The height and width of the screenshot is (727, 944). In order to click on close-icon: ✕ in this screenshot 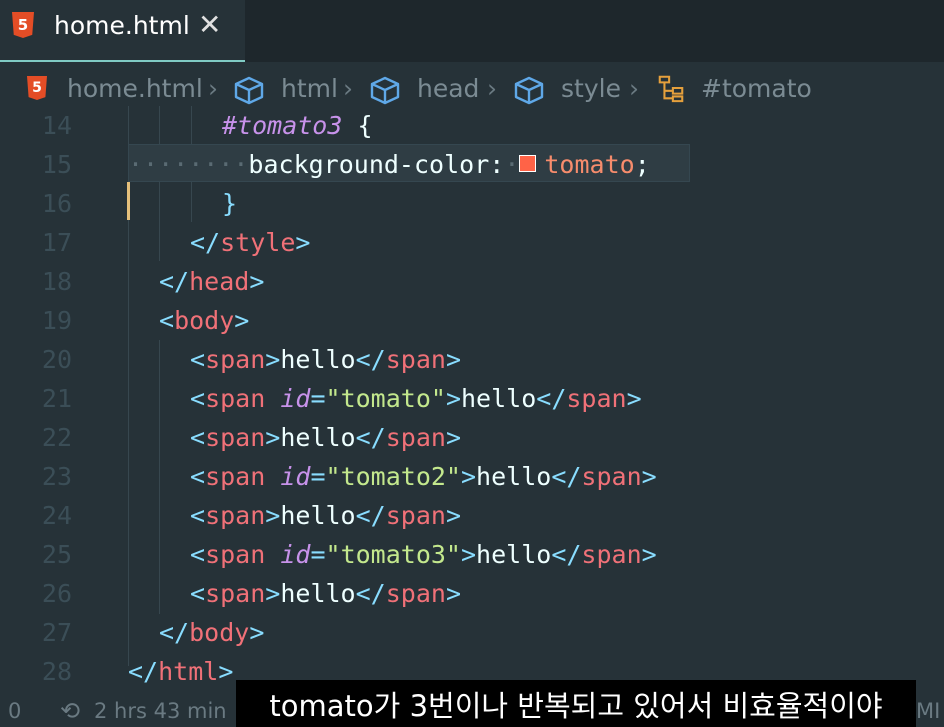, I will do `click(209, 24)`.